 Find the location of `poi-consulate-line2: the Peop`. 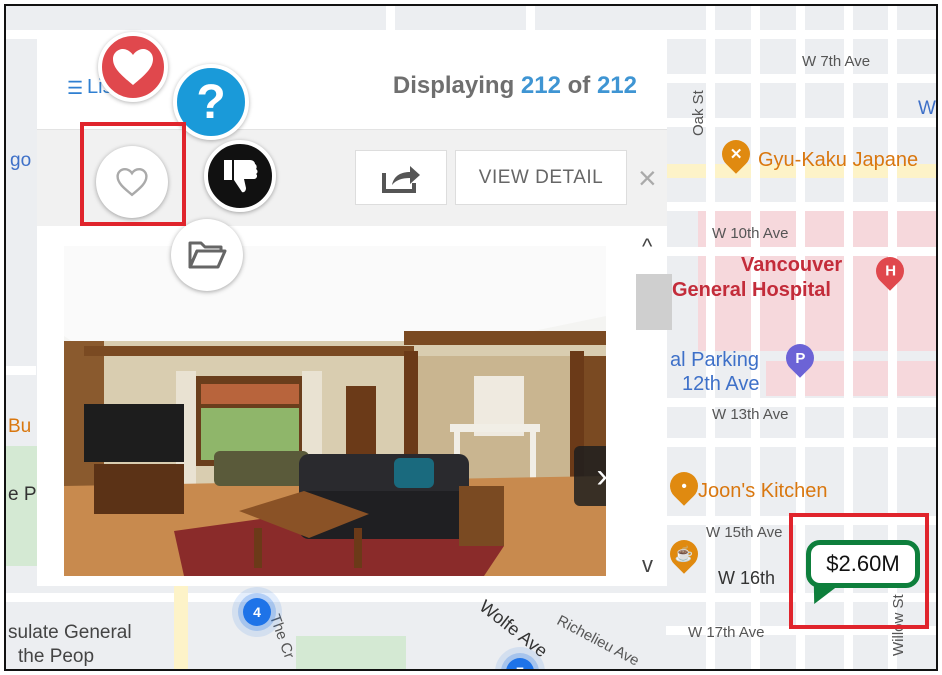

poi-consulate-line2: the Peop is located at coordinates (56, 657).